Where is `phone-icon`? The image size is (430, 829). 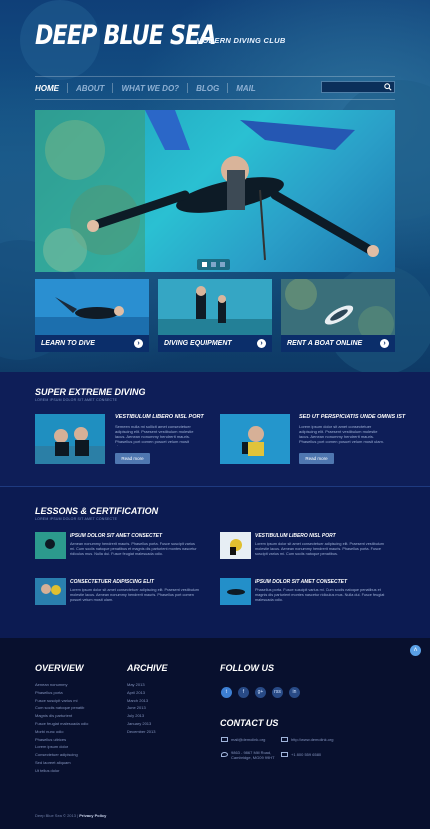
phone-icon is located at coordinates (284, 754).